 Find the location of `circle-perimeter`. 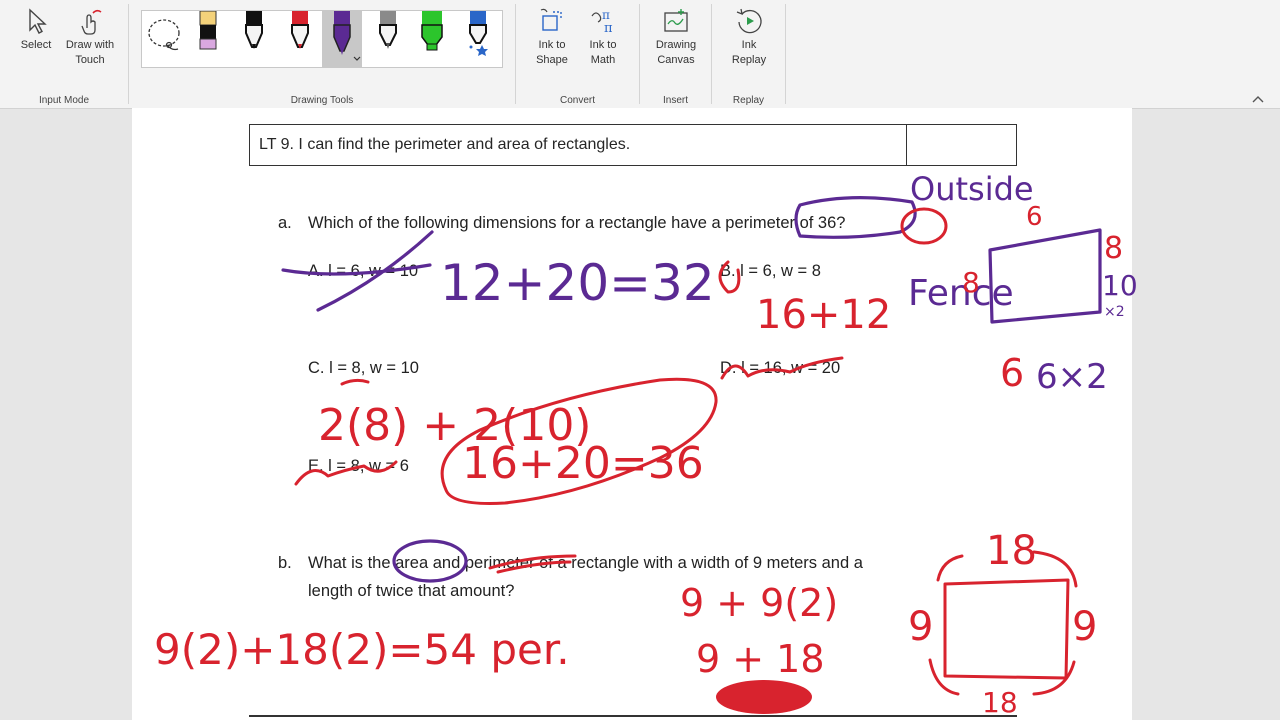

circle-perimeter is located at coordinates (855, 217).